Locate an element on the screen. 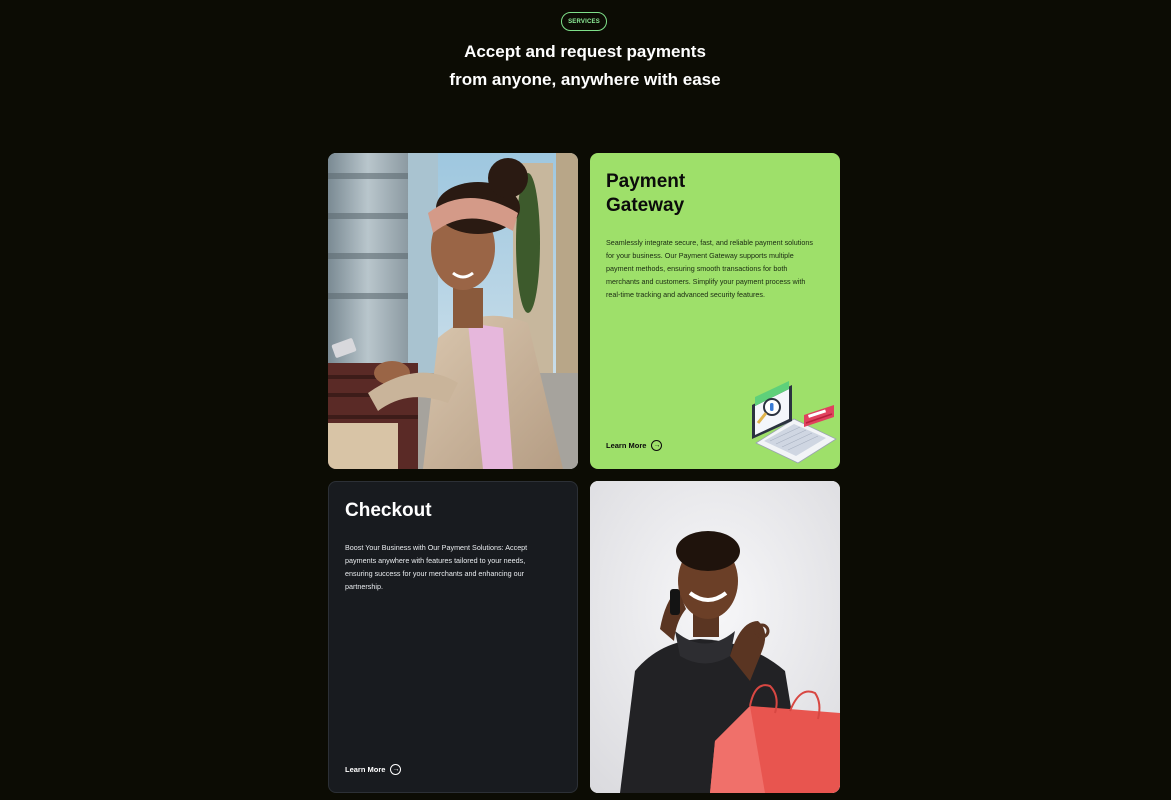 The width and height of the screenshot is (1171, 800). payment-gateway-learn-more-link: Learn More → is located at coordinates (634, 445).